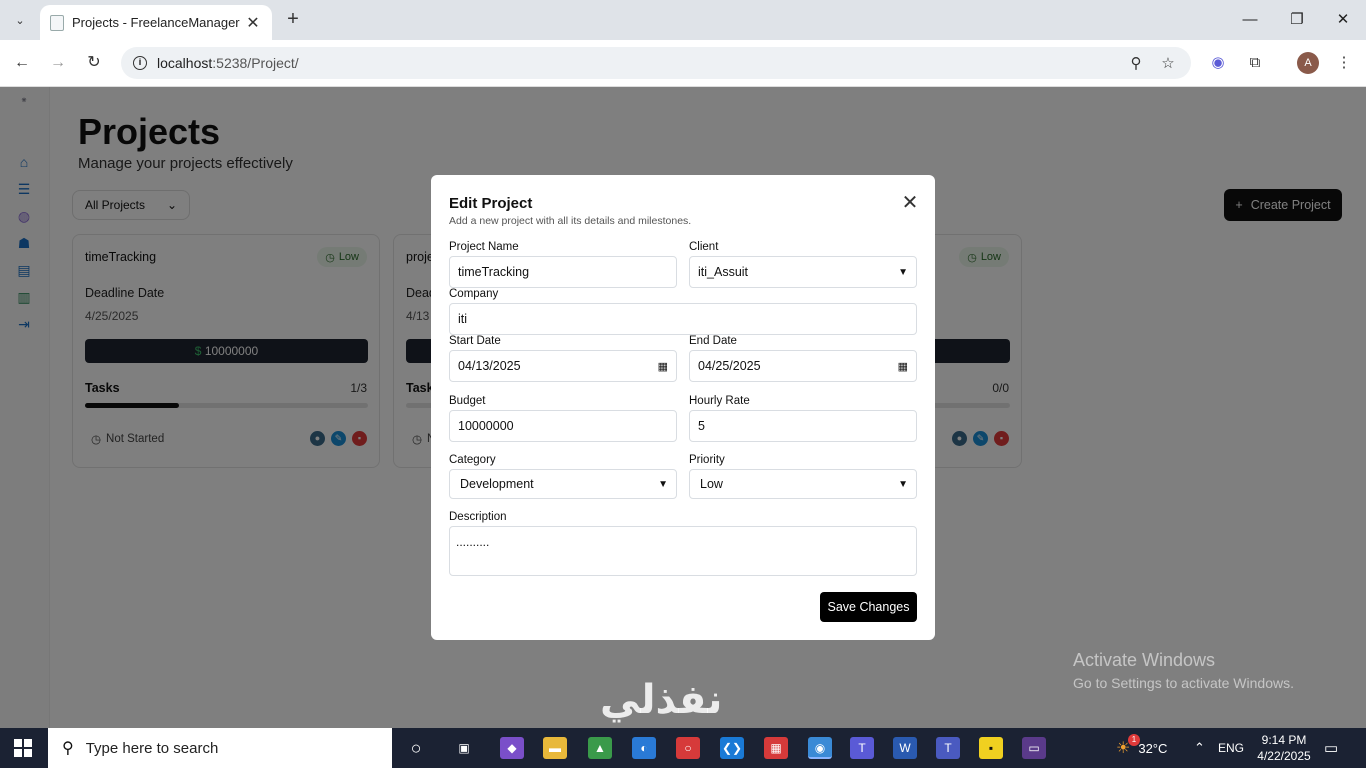  Describe the element at coordinates (719, 401) in the screenshot. I see `hourly-rate-label: Hourly Rate` at that location.